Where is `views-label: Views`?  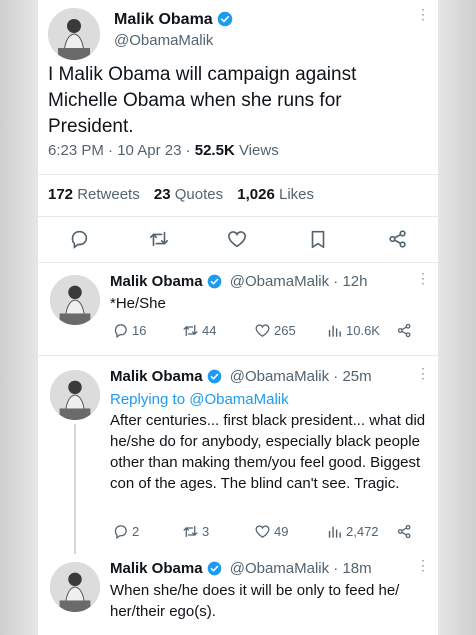
views-label: Views is located at coordinates (256, 150).